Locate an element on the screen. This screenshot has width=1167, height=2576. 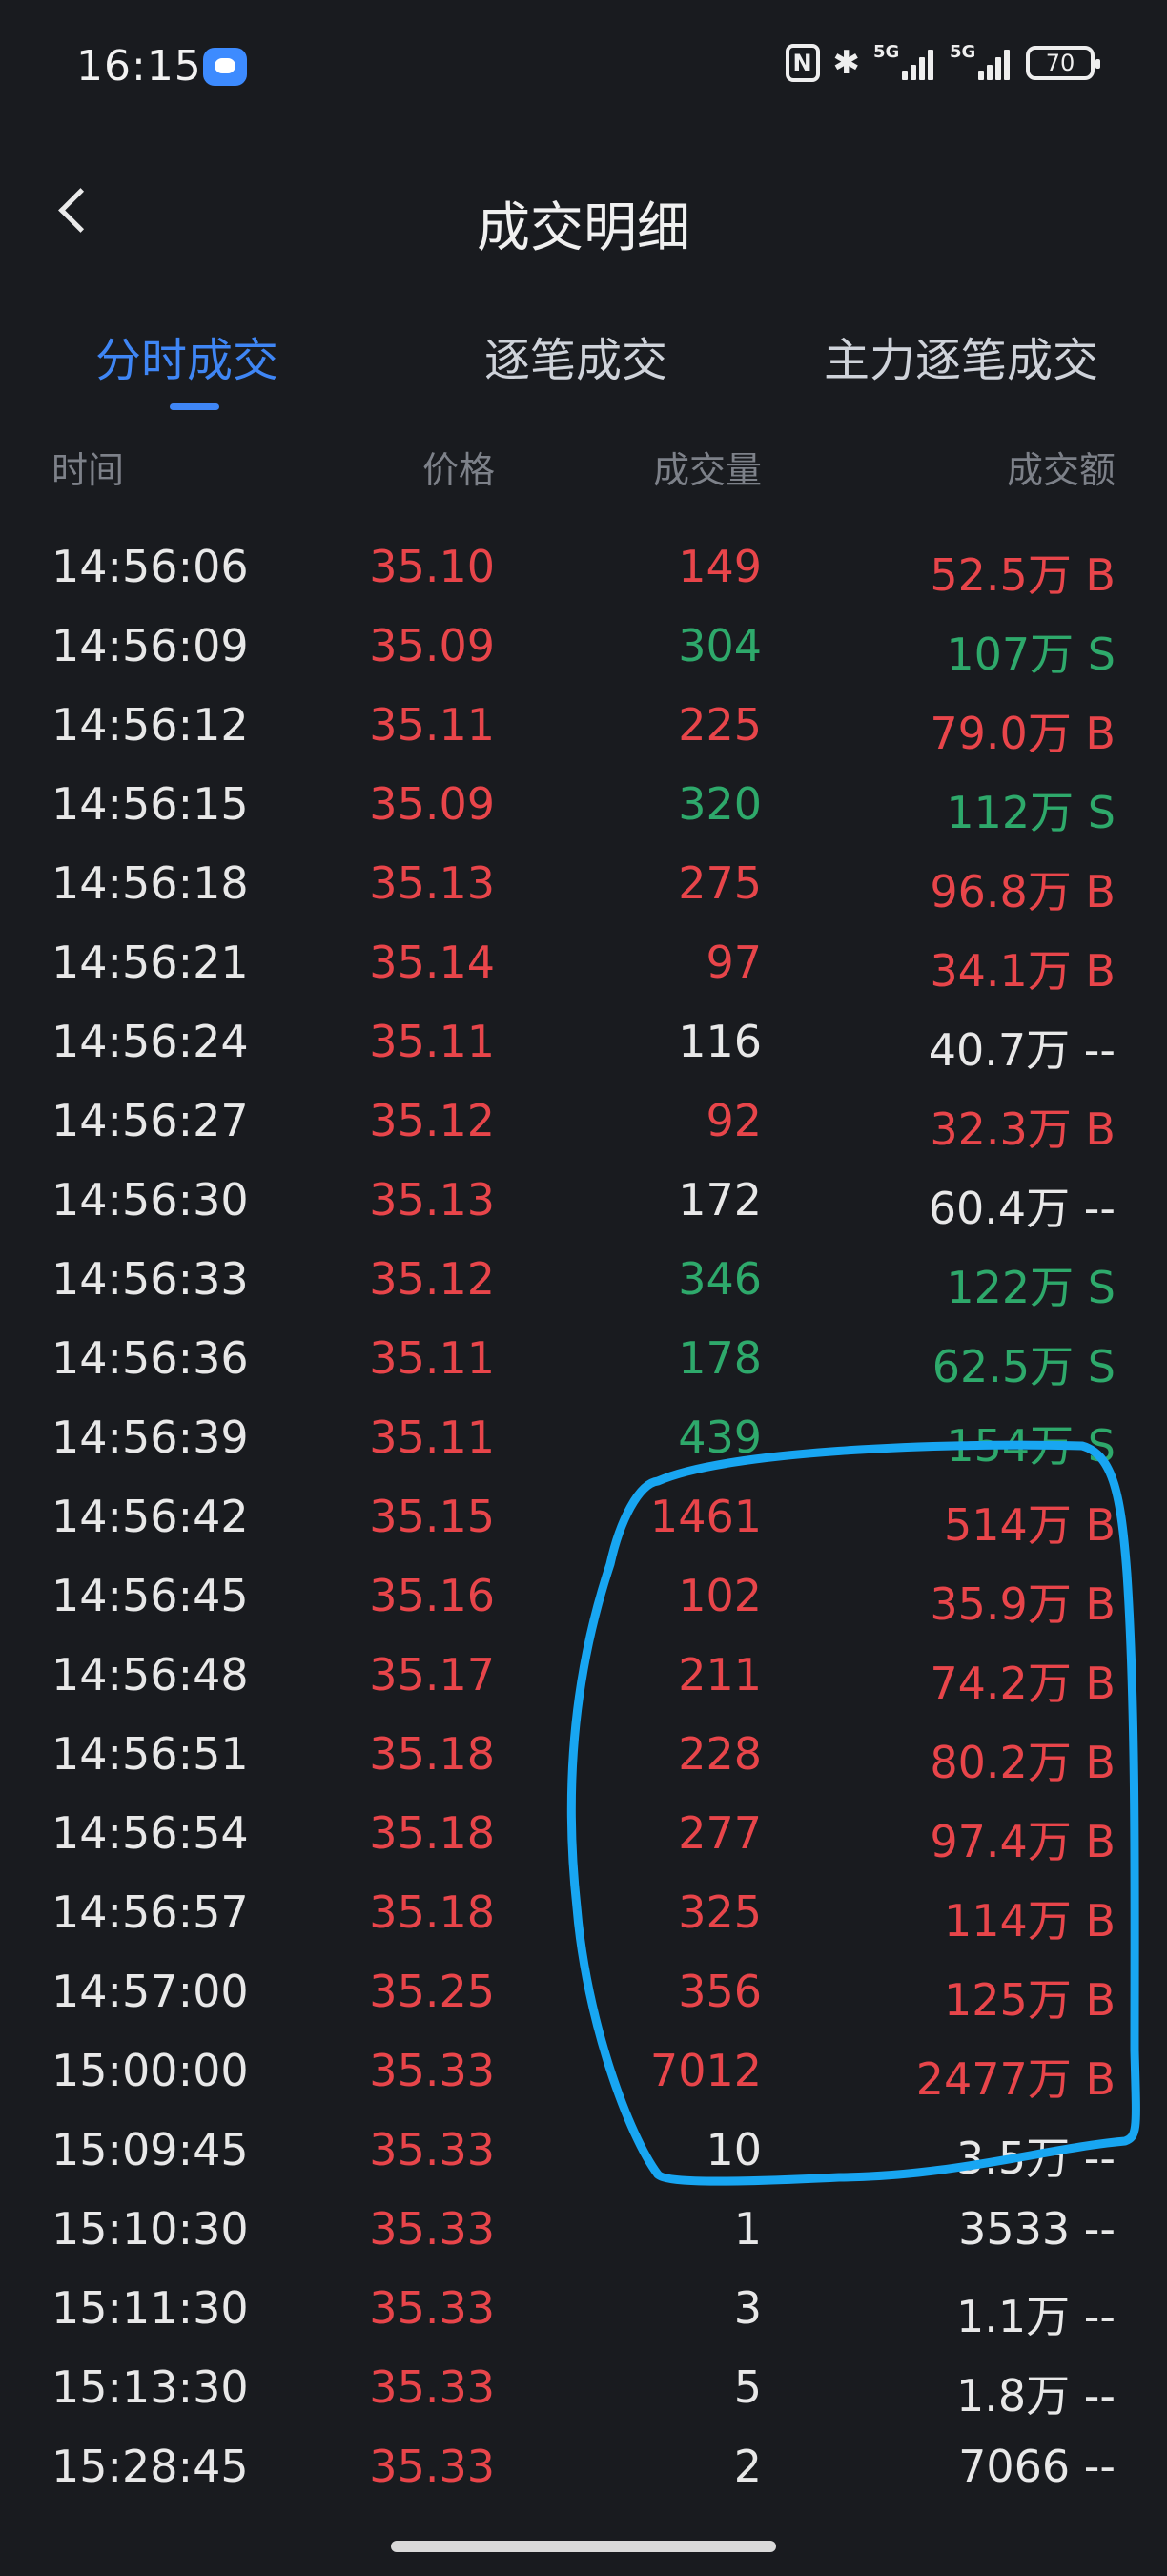
trade-amount: 3533 -- is located at coordinates (1037, 2229).